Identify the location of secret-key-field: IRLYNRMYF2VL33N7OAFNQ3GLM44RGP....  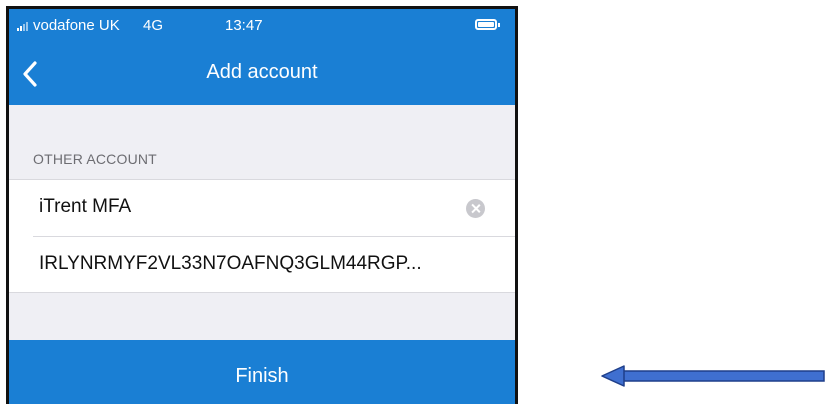
(274, 264).